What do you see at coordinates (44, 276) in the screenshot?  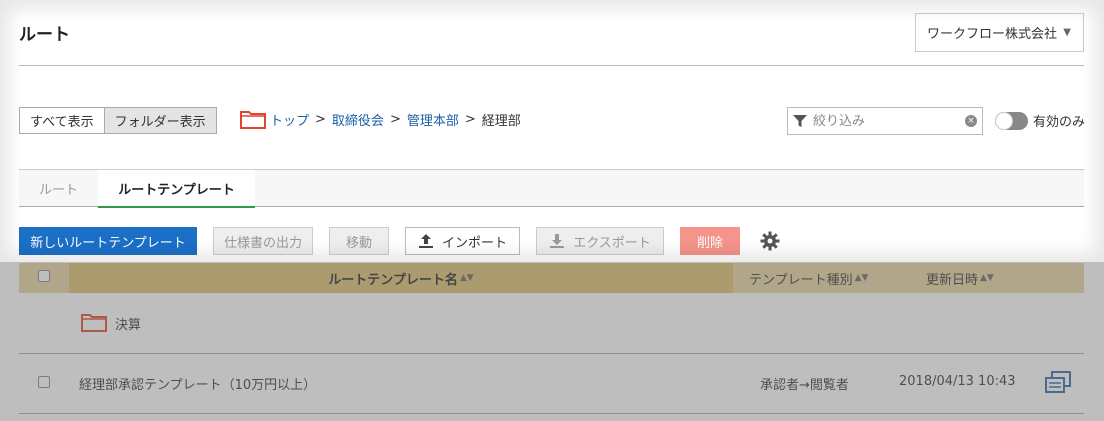 I see `select-all-checkbox` at bounding box center [44, 276].